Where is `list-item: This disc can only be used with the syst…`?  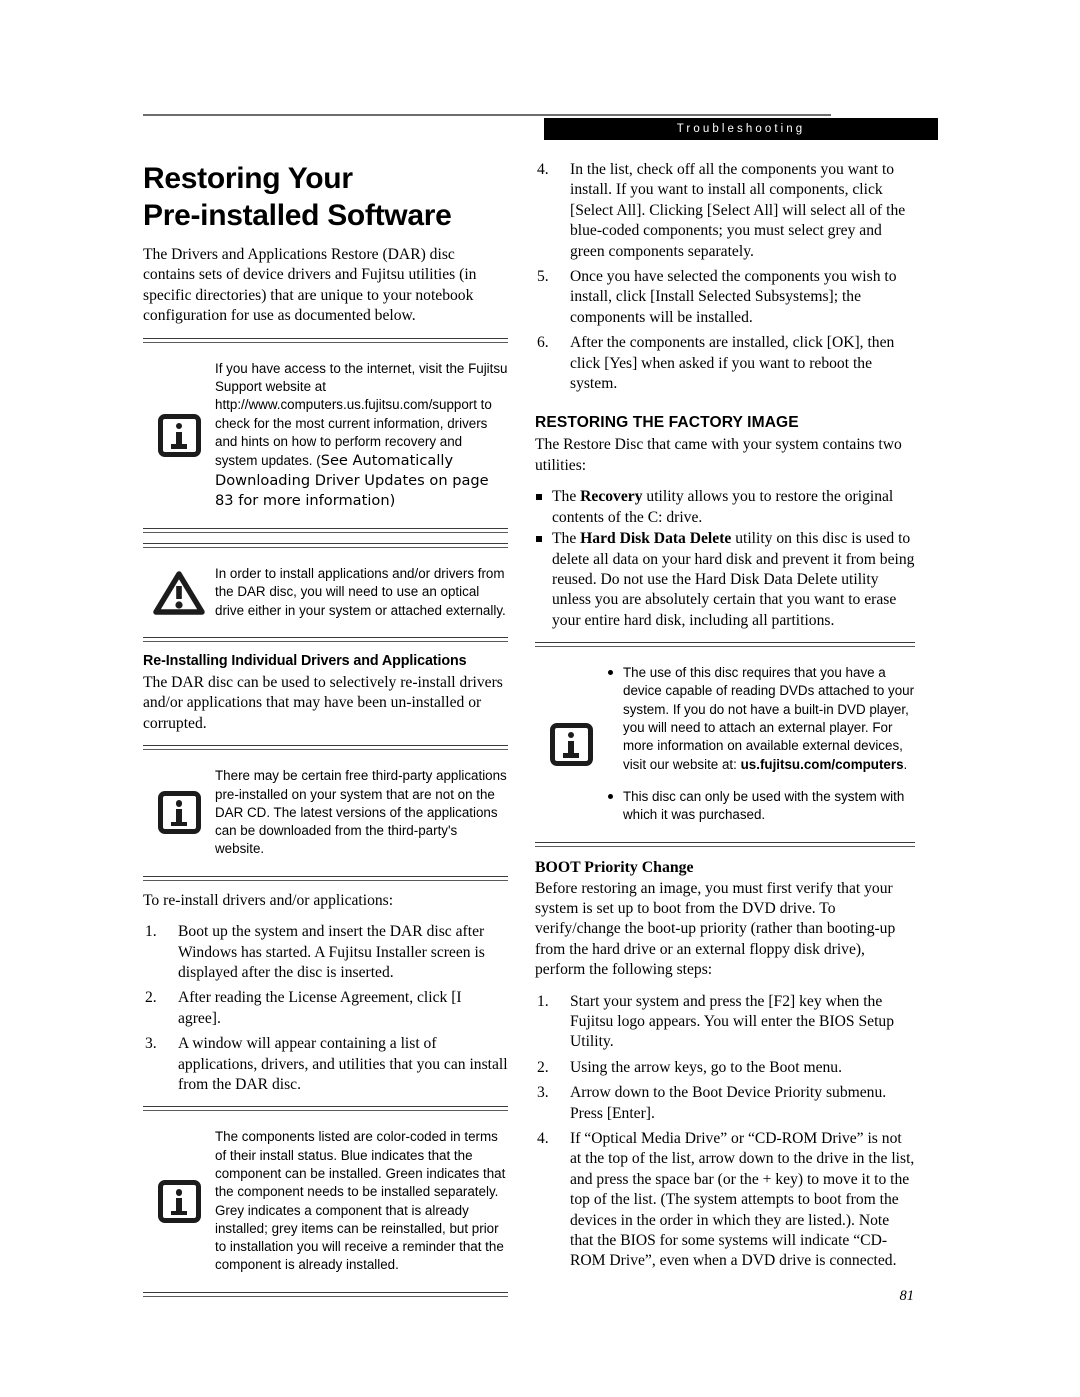
list-item: This disc can only be used with the syst… is located at coordinates (761, 806).